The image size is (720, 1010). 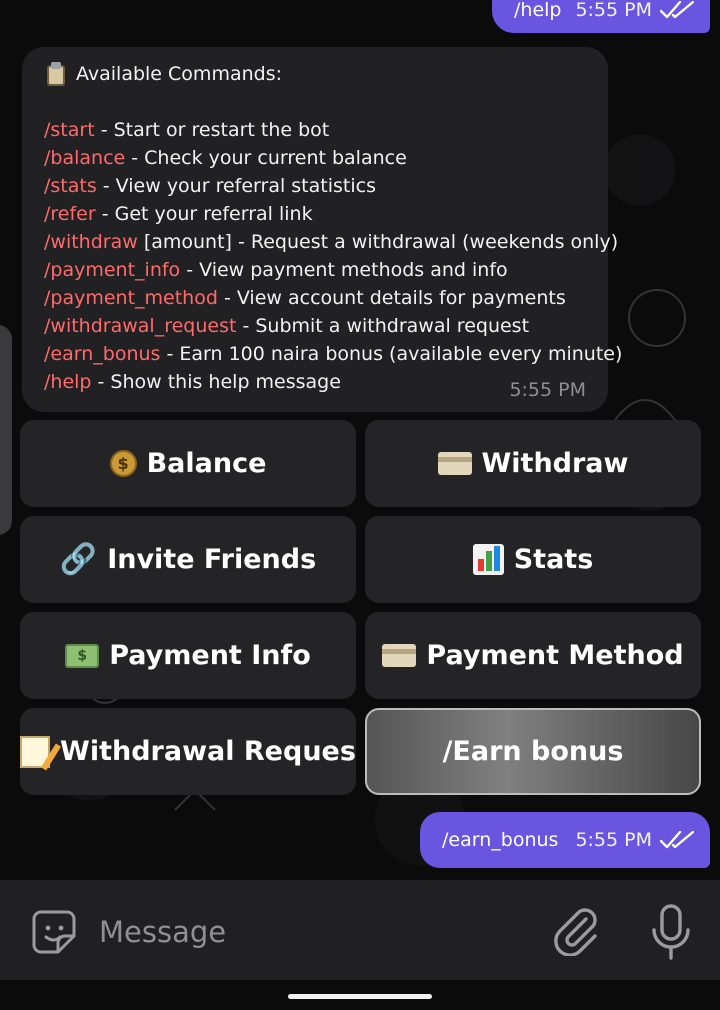 What do you see at coordinates (309, 931) in the screenshot?
I see `message-input` at bounding box center [309, 931].